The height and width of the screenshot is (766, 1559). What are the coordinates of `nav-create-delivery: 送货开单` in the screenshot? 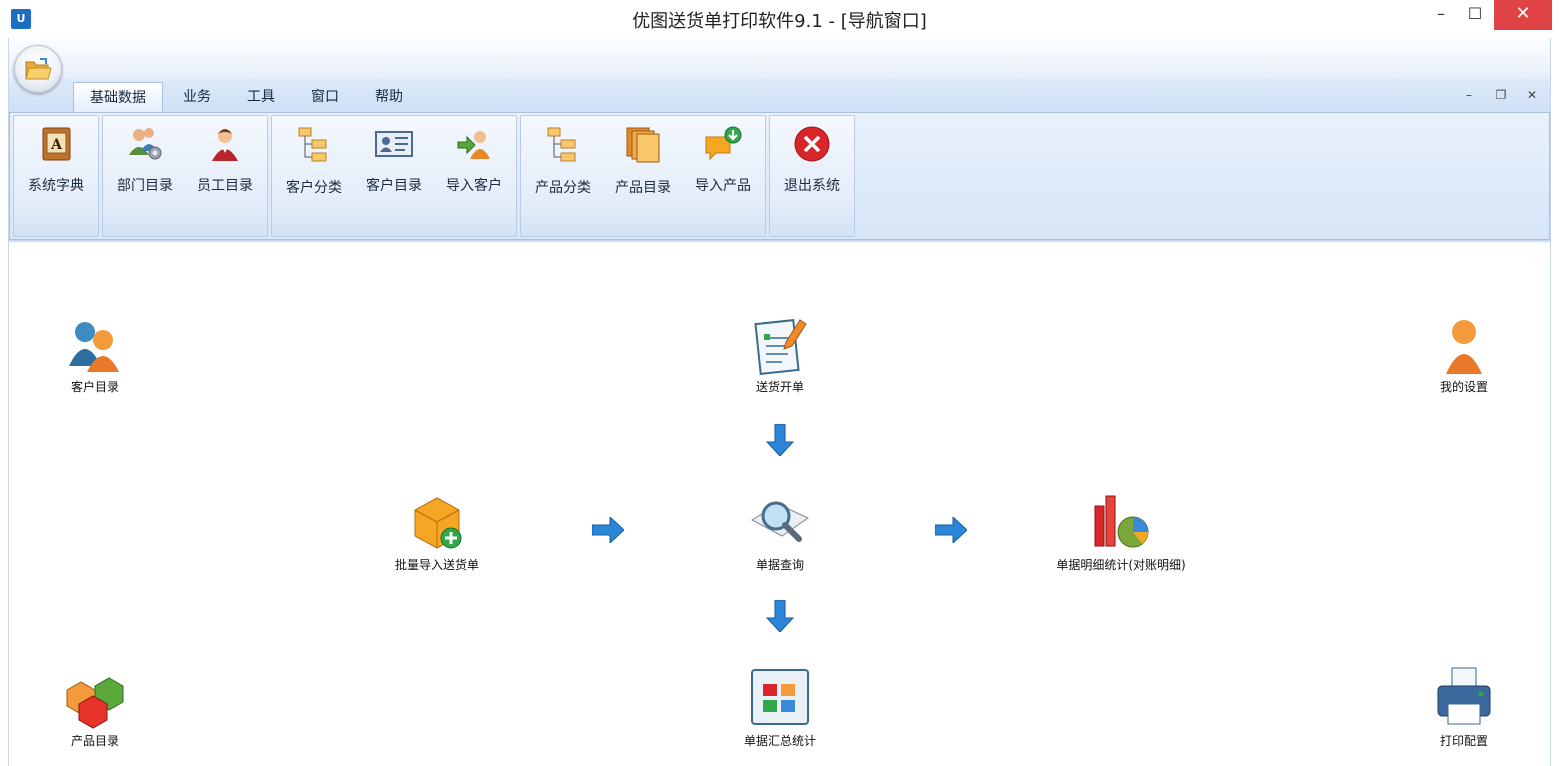 It's located at (780, 353).